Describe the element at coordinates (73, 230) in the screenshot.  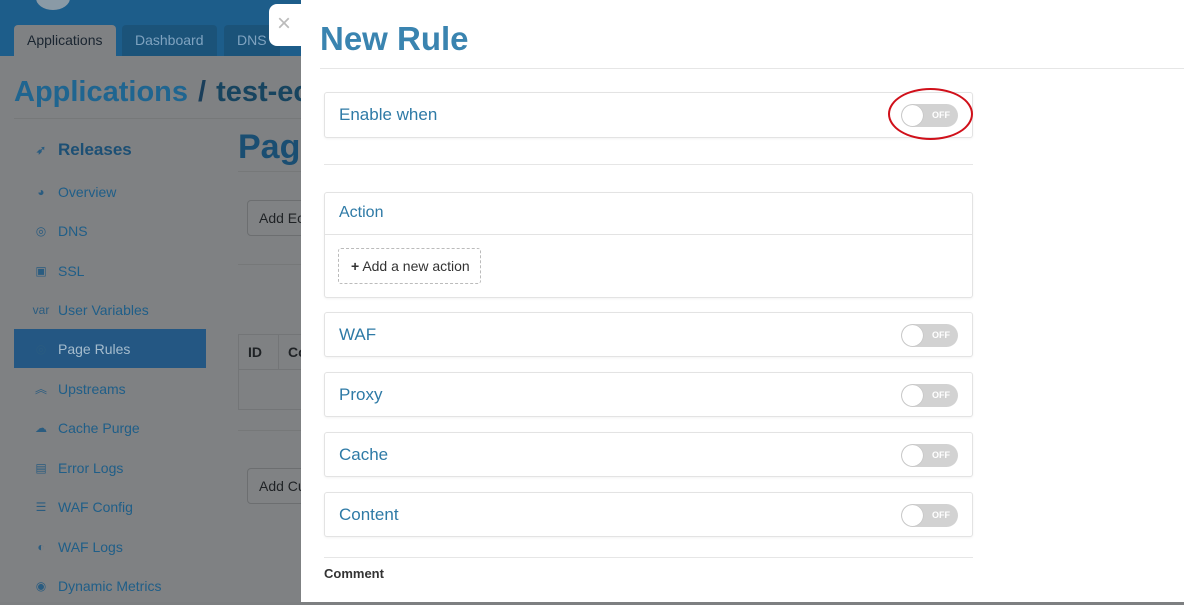
I see `sidebar-item-label: DNS` at that location.